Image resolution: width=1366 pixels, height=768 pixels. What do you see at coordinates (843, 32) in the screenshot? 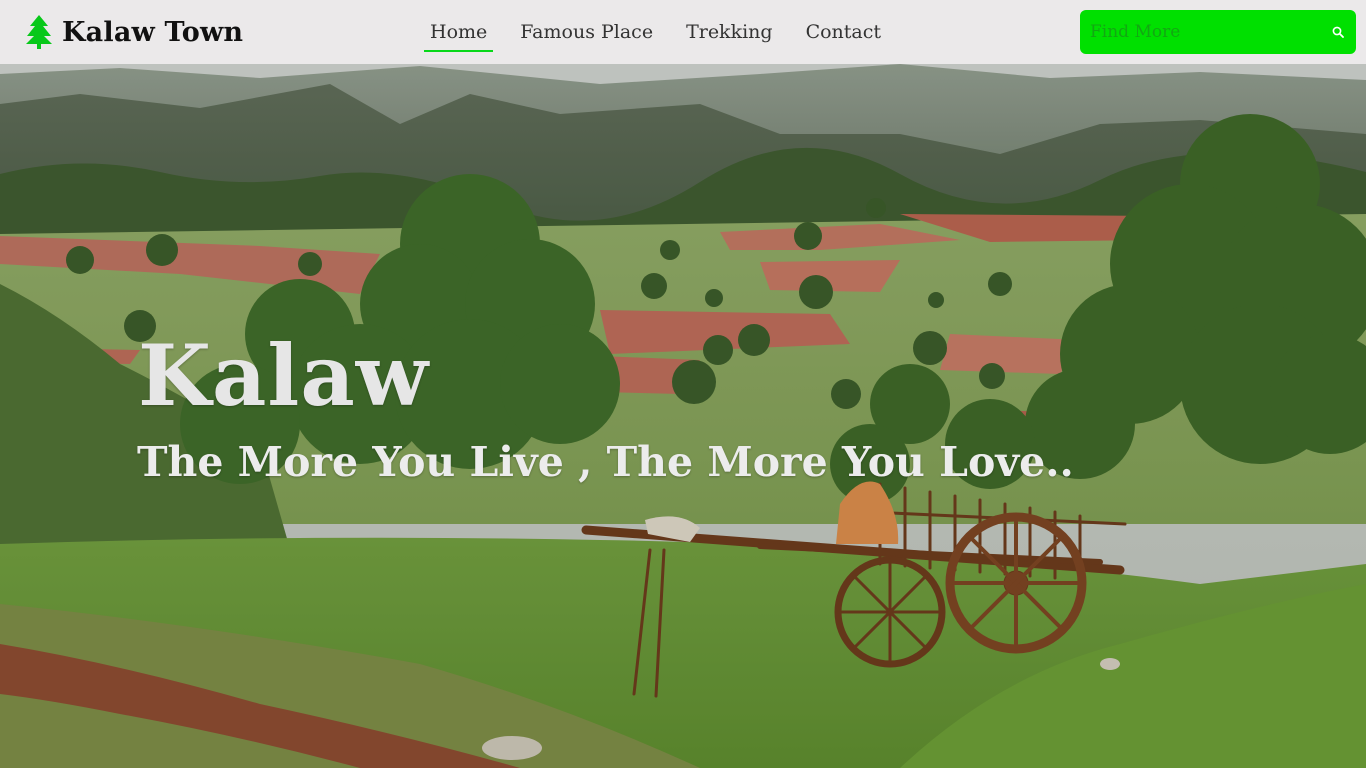
I see `nav-item-contact: Contact` at bounding box center [843, 32].